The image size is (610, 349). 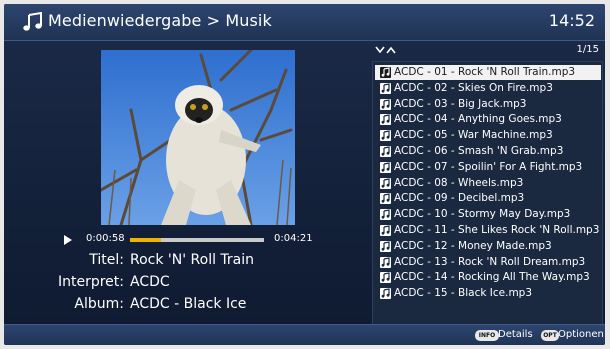 I want to click on title-value: Rock 'N' Roll Train, so click(x=192, y=260).